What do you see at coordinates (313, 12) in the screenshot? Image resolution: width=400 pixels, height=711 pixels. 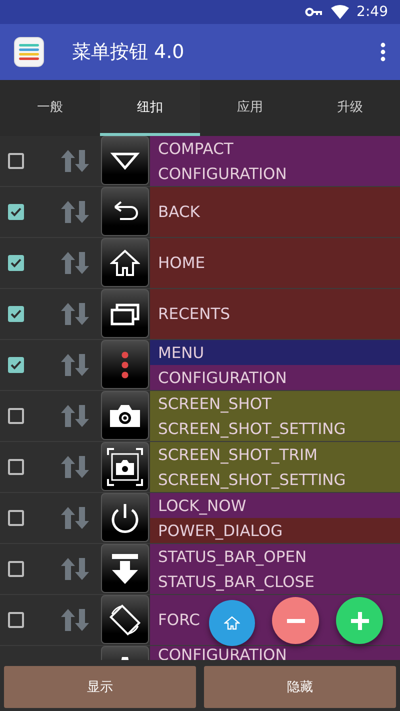 I see `key-icon` at bounding box center [313, 12].